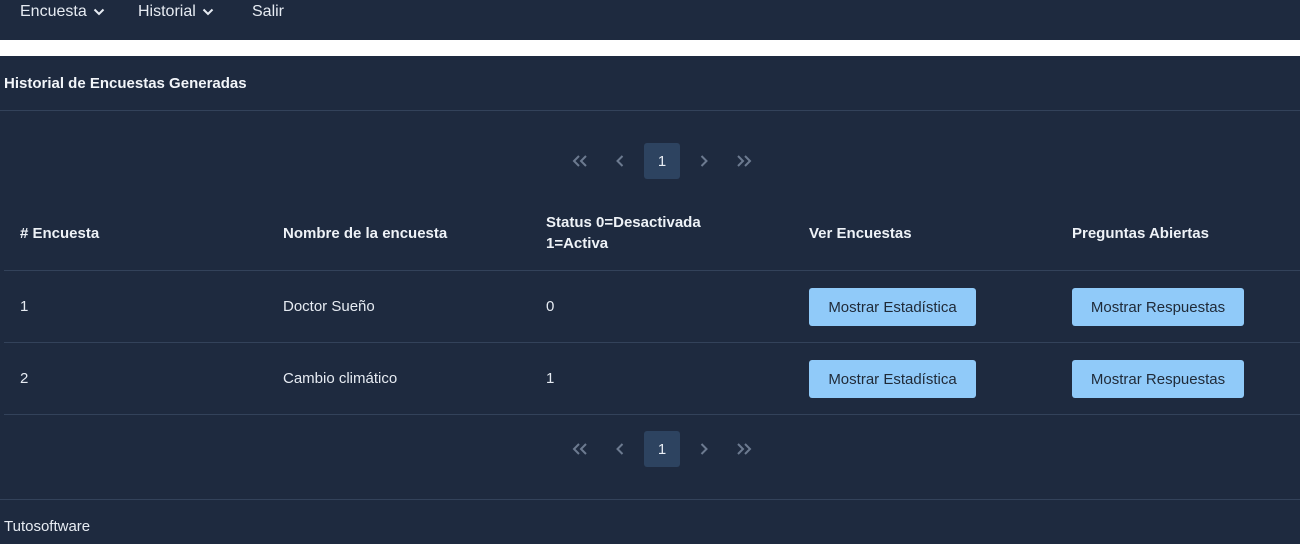 The height and width of the screenshot is (544, 1300). What do you see at coordinates (652, 270) in the screenshot?
I see `table-header-divider` at bounding box center [652, 270].